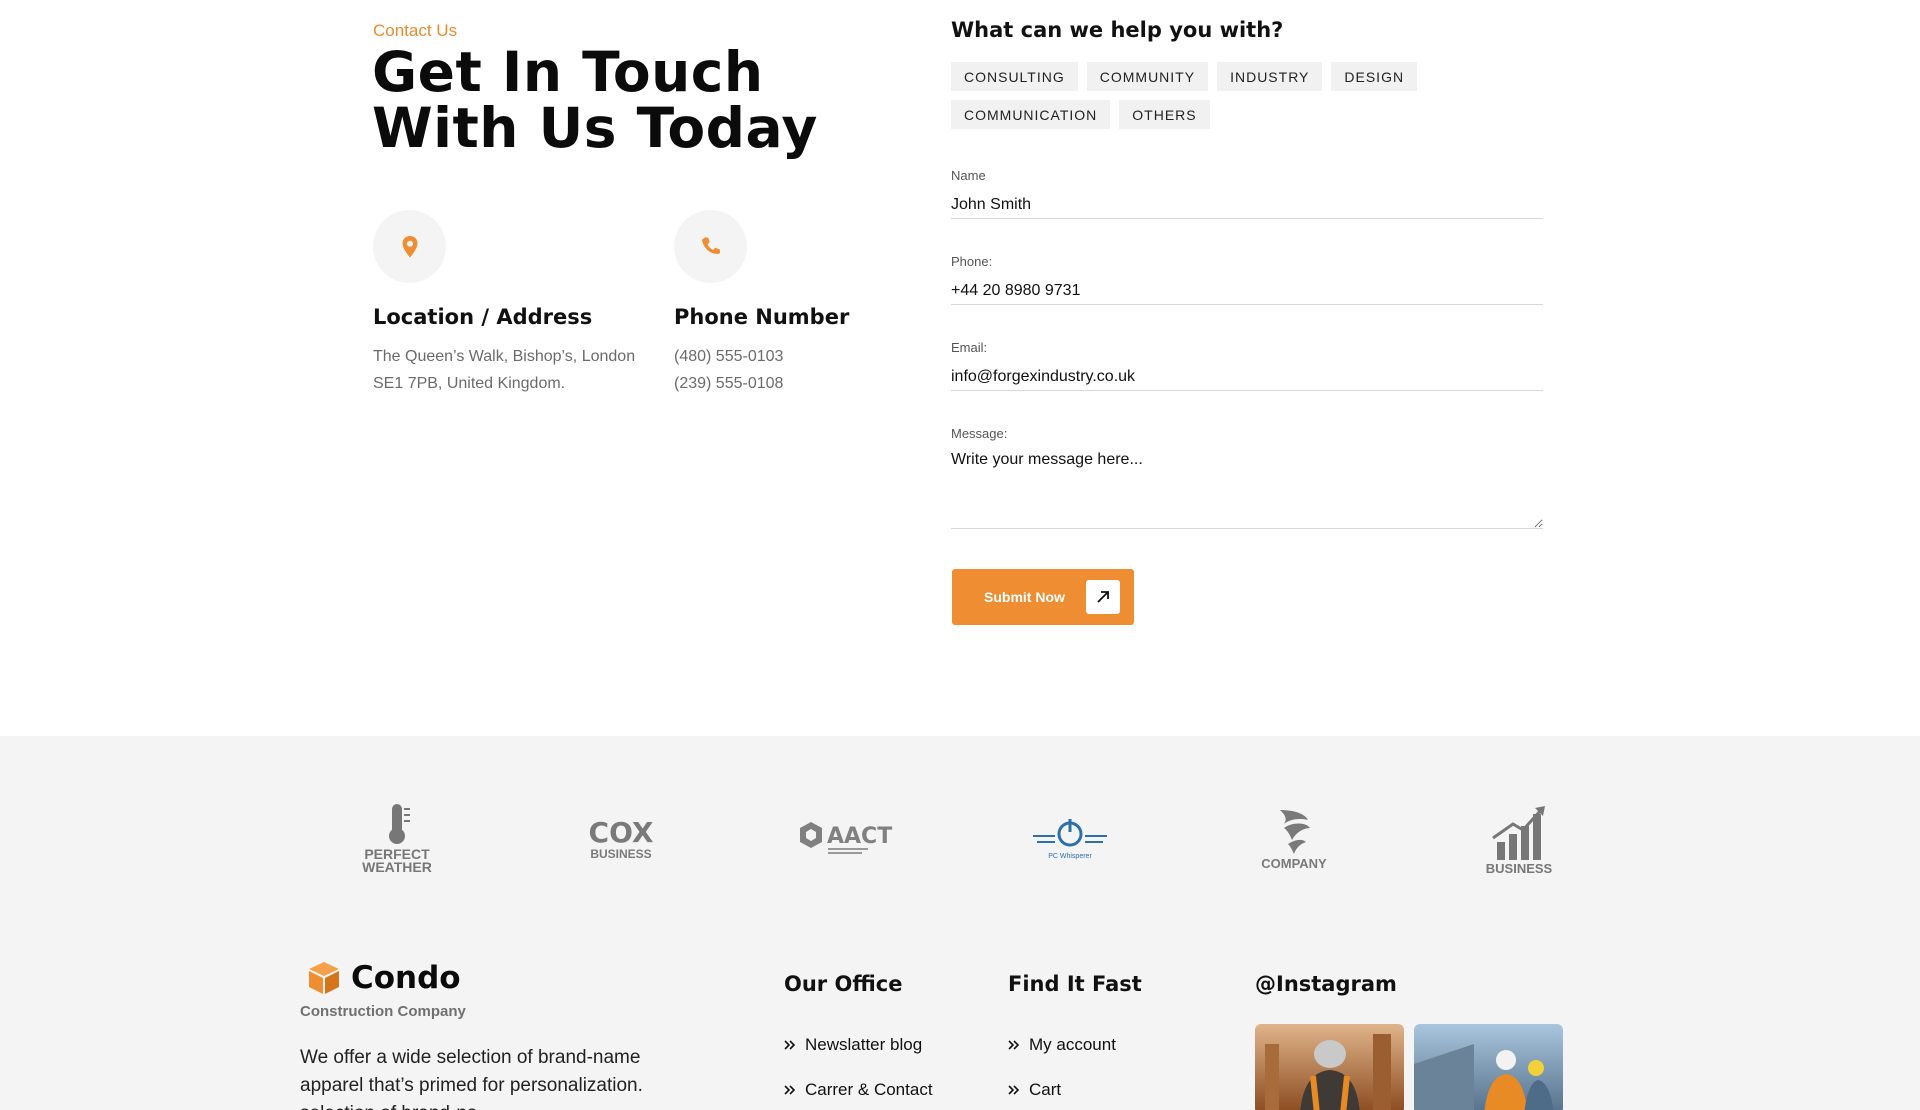  What do you see at coordinates (1070, 856) in the screenshot?
I see `svg-text: PC Whisperer` at bounding box center [1070, 856].